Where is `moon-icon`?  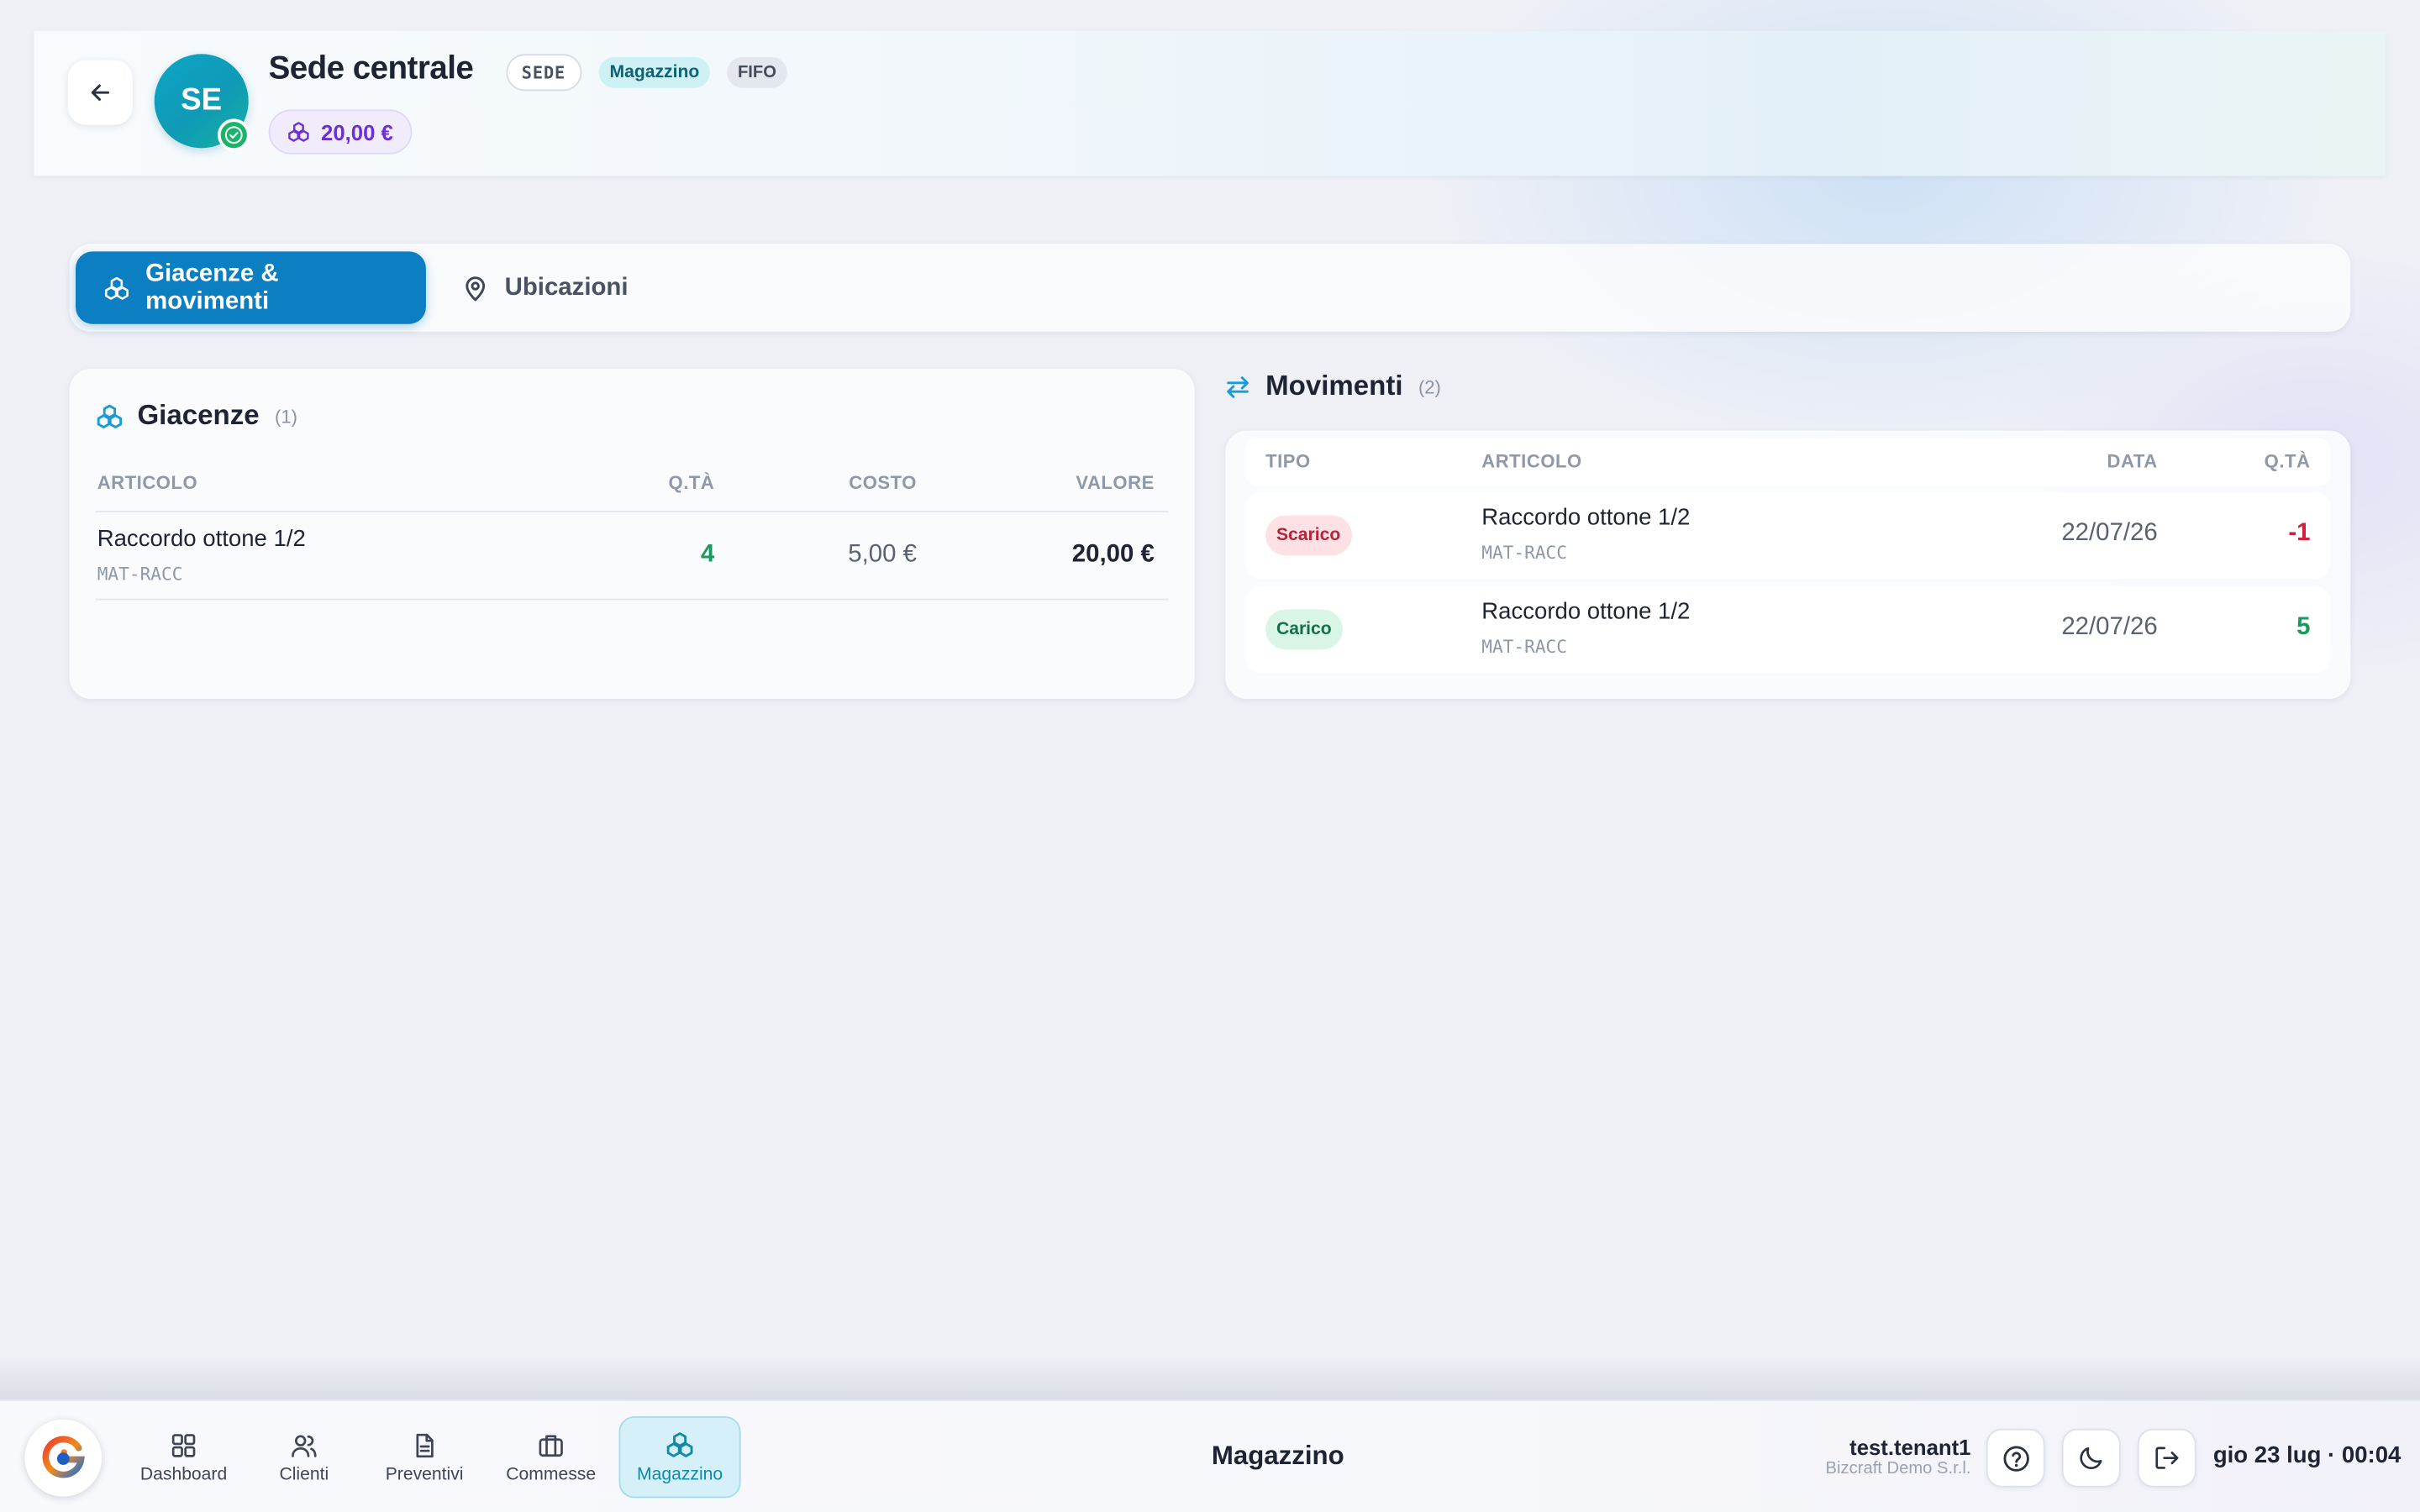 moon-icon is located at coordinates (2091, 1458).